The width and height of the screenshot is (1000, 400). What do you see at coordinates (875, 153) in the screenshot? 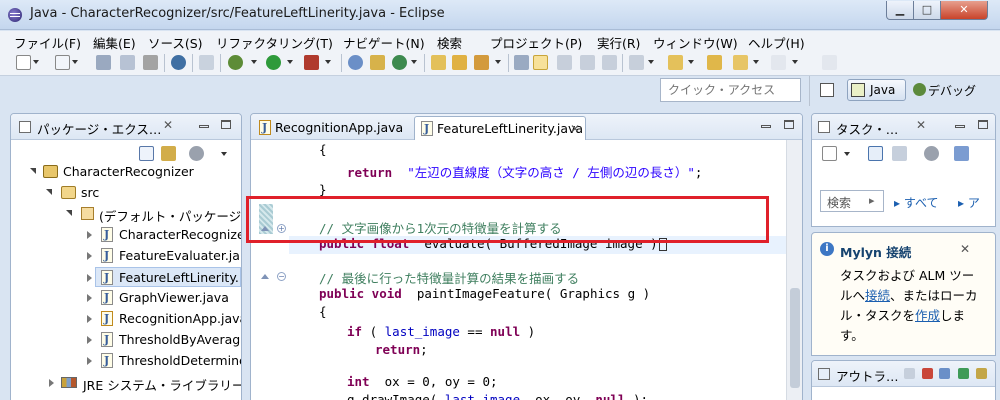
I see `categorized-icon` at bounding box center [875, 153].